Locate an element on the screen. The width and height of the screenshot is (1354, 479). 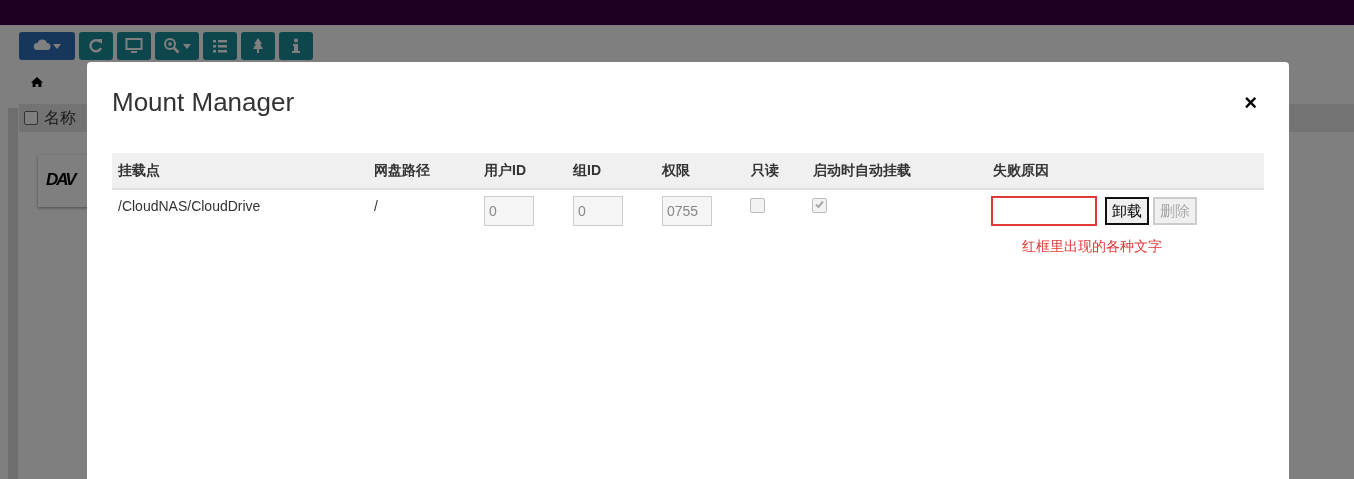
column-header: 权限 is located at coordinates (700, 171).